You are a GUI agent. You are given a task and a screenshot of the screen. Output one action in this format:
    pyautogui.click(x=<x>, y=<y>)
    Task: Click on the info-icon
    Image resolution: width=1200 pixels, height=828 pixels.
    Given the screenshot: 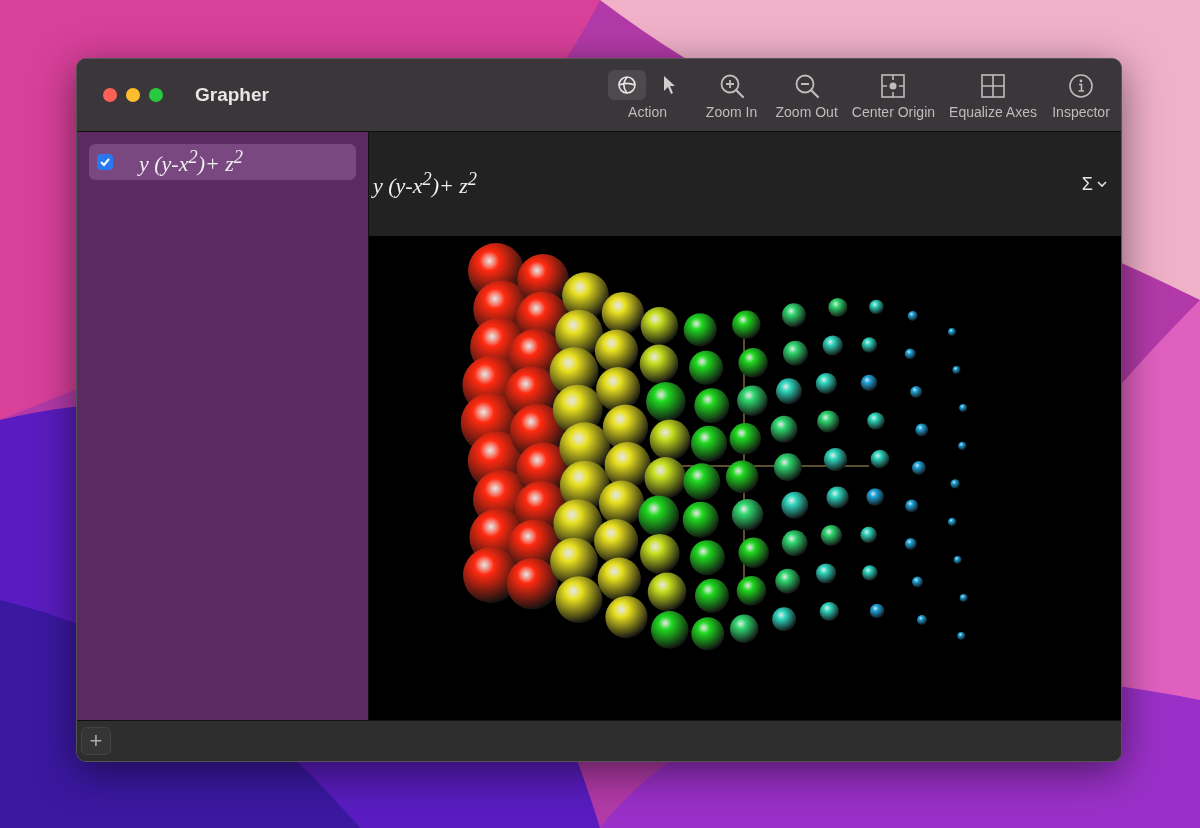 What is the action you would take?
    pyautogui.click(x=1081, y=86)
    